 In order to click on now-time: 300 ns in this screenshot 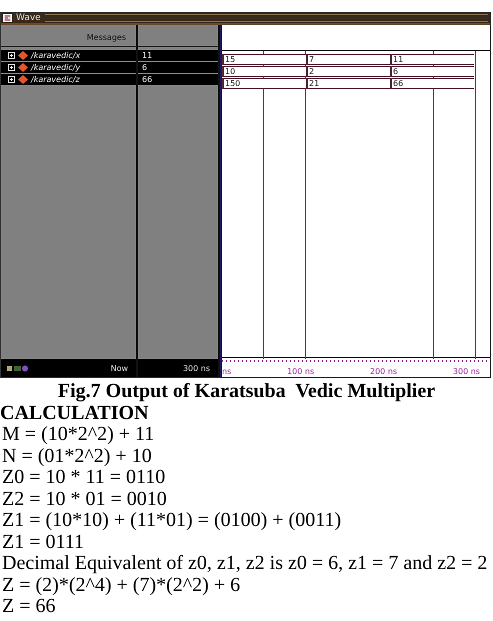, I will do `click(196, 368)`.